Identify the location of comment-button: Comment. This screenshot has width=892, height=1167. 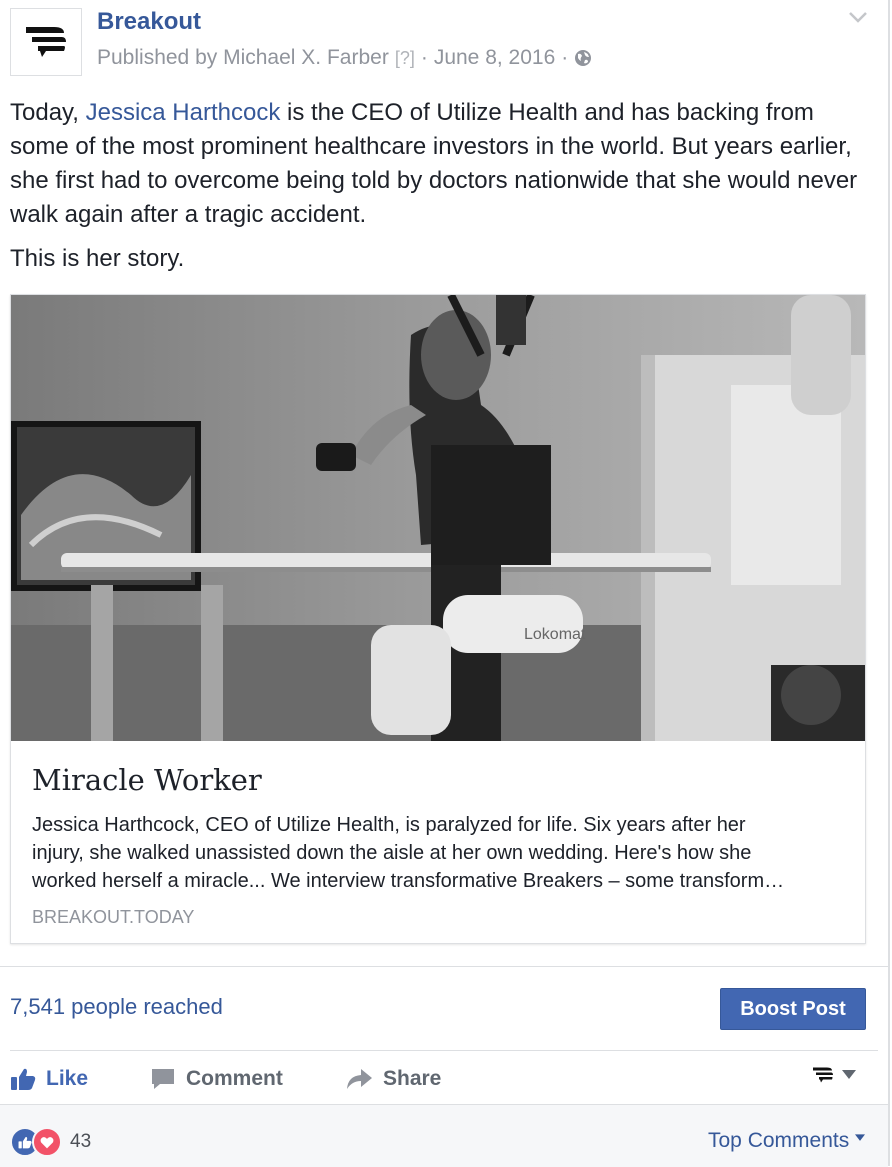
(216, 1079).